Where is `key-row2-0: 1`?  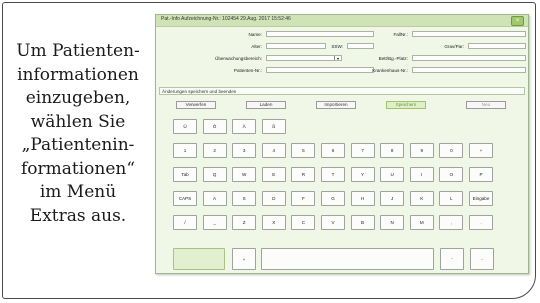 key-row2-0: 1 is located at coordinates (185, 150).